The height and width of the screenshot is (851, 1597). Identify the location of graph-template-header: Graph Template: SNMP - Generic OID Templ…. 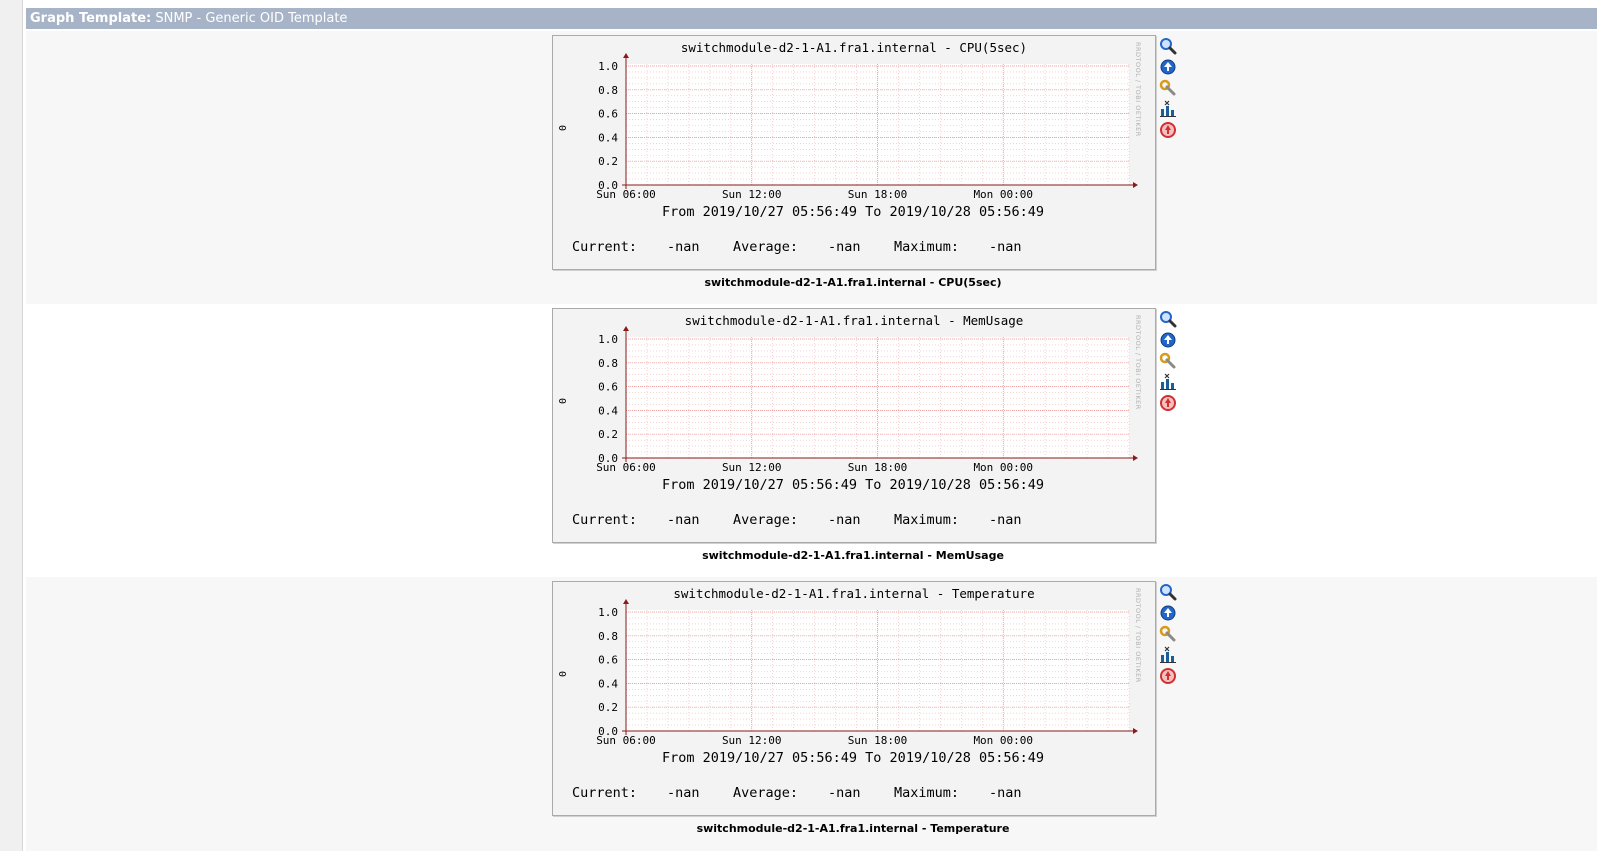
(811, 18).